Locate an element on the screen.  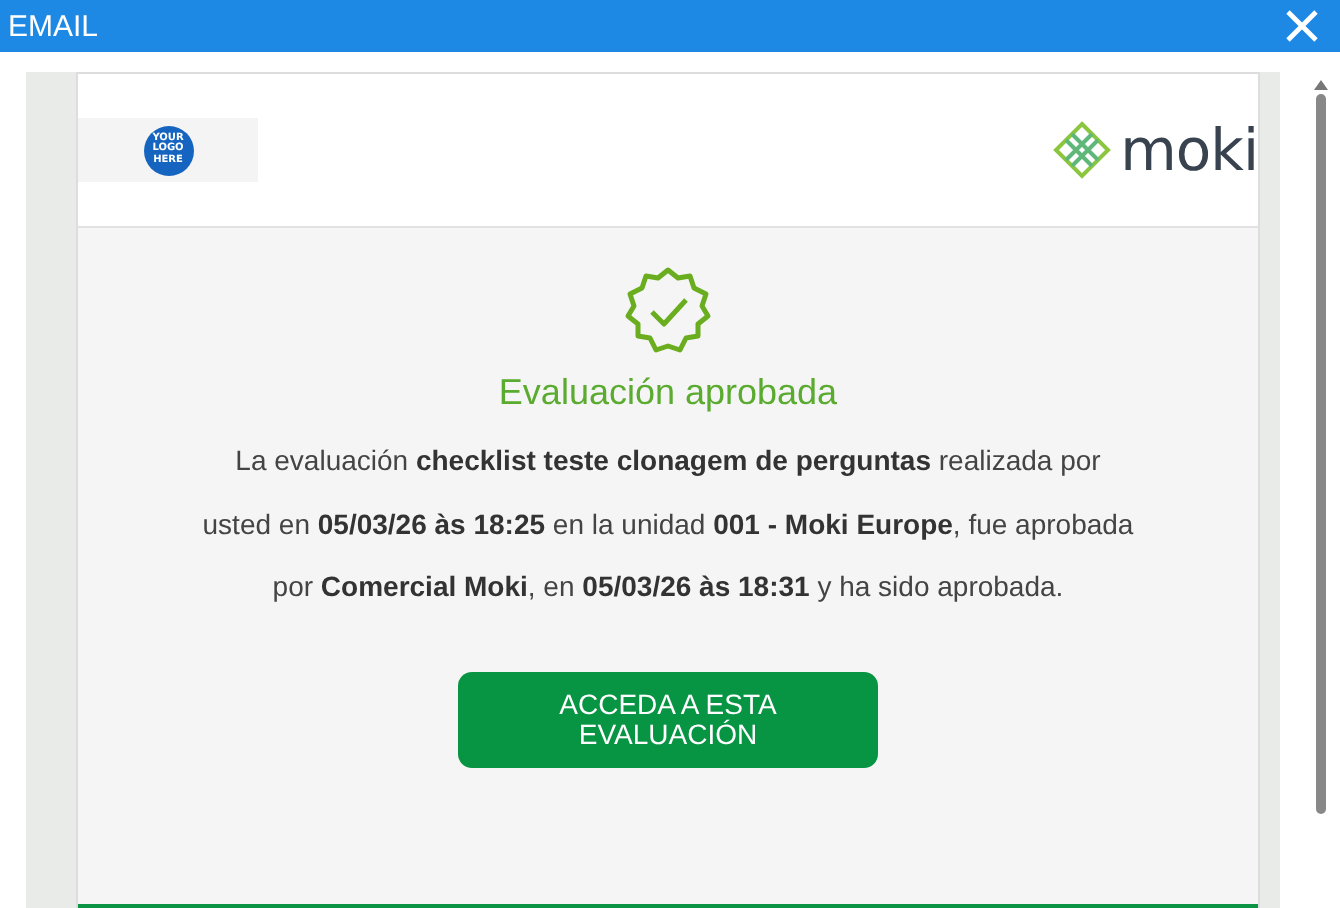
message-text: La evaluación checklist teste clonagem de perguntas realizada por usted en 05/03/26 às 18:25 en la unidad 001 - Moki Europe, fue aprobada por Comercial Moki, en 05/03/26 às 18:31 y ha sido aprobada. is located at coordinates (668, 524).